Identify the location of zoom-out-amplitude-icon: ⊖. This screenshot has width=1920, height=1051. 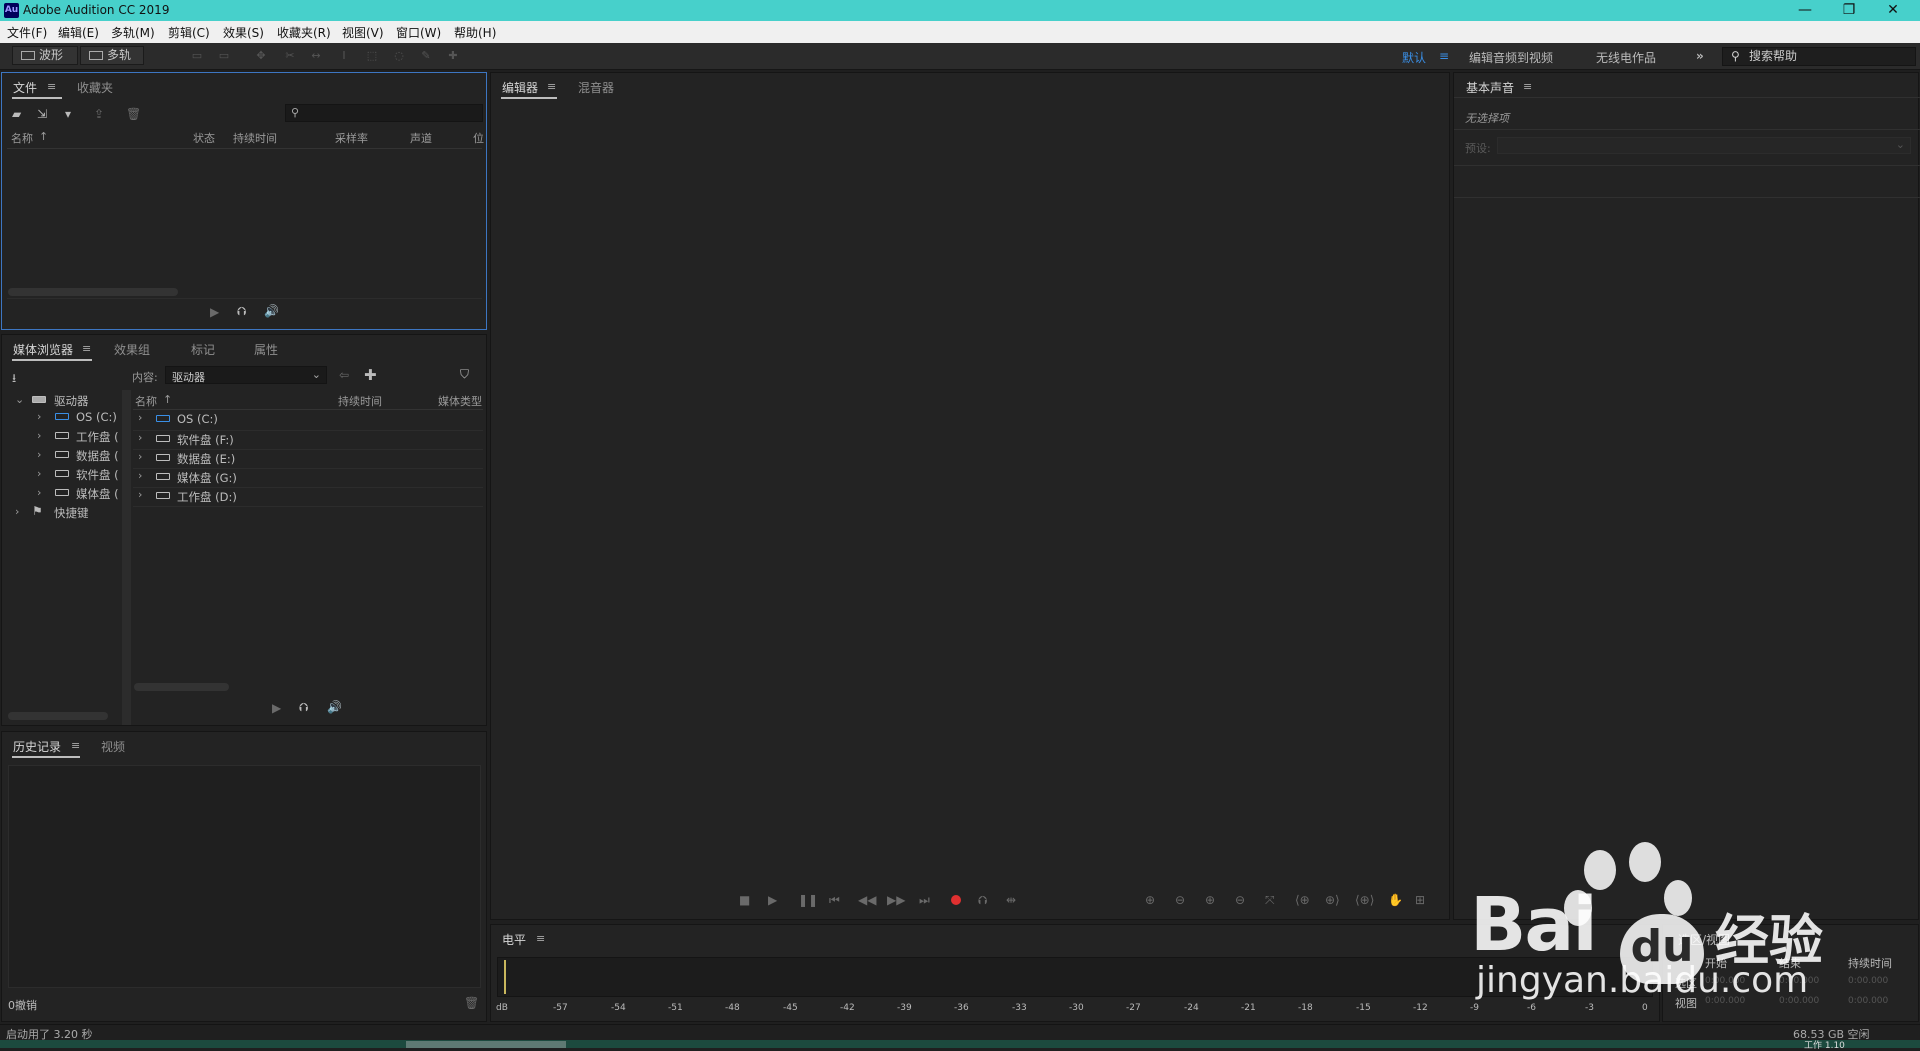
(1180, 900).